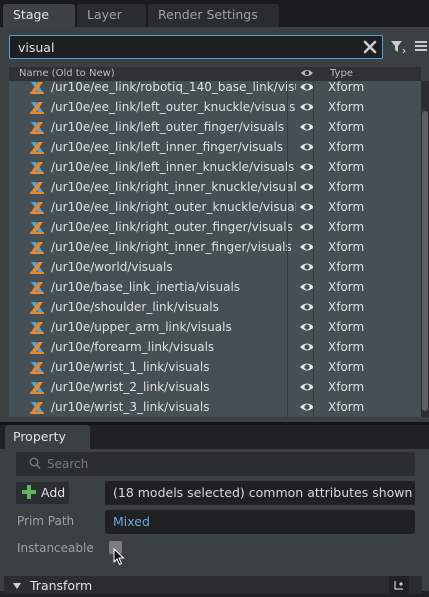 The height and width of the screenshot is (597, 429). I want to click on close-icon, so click(370, 47).